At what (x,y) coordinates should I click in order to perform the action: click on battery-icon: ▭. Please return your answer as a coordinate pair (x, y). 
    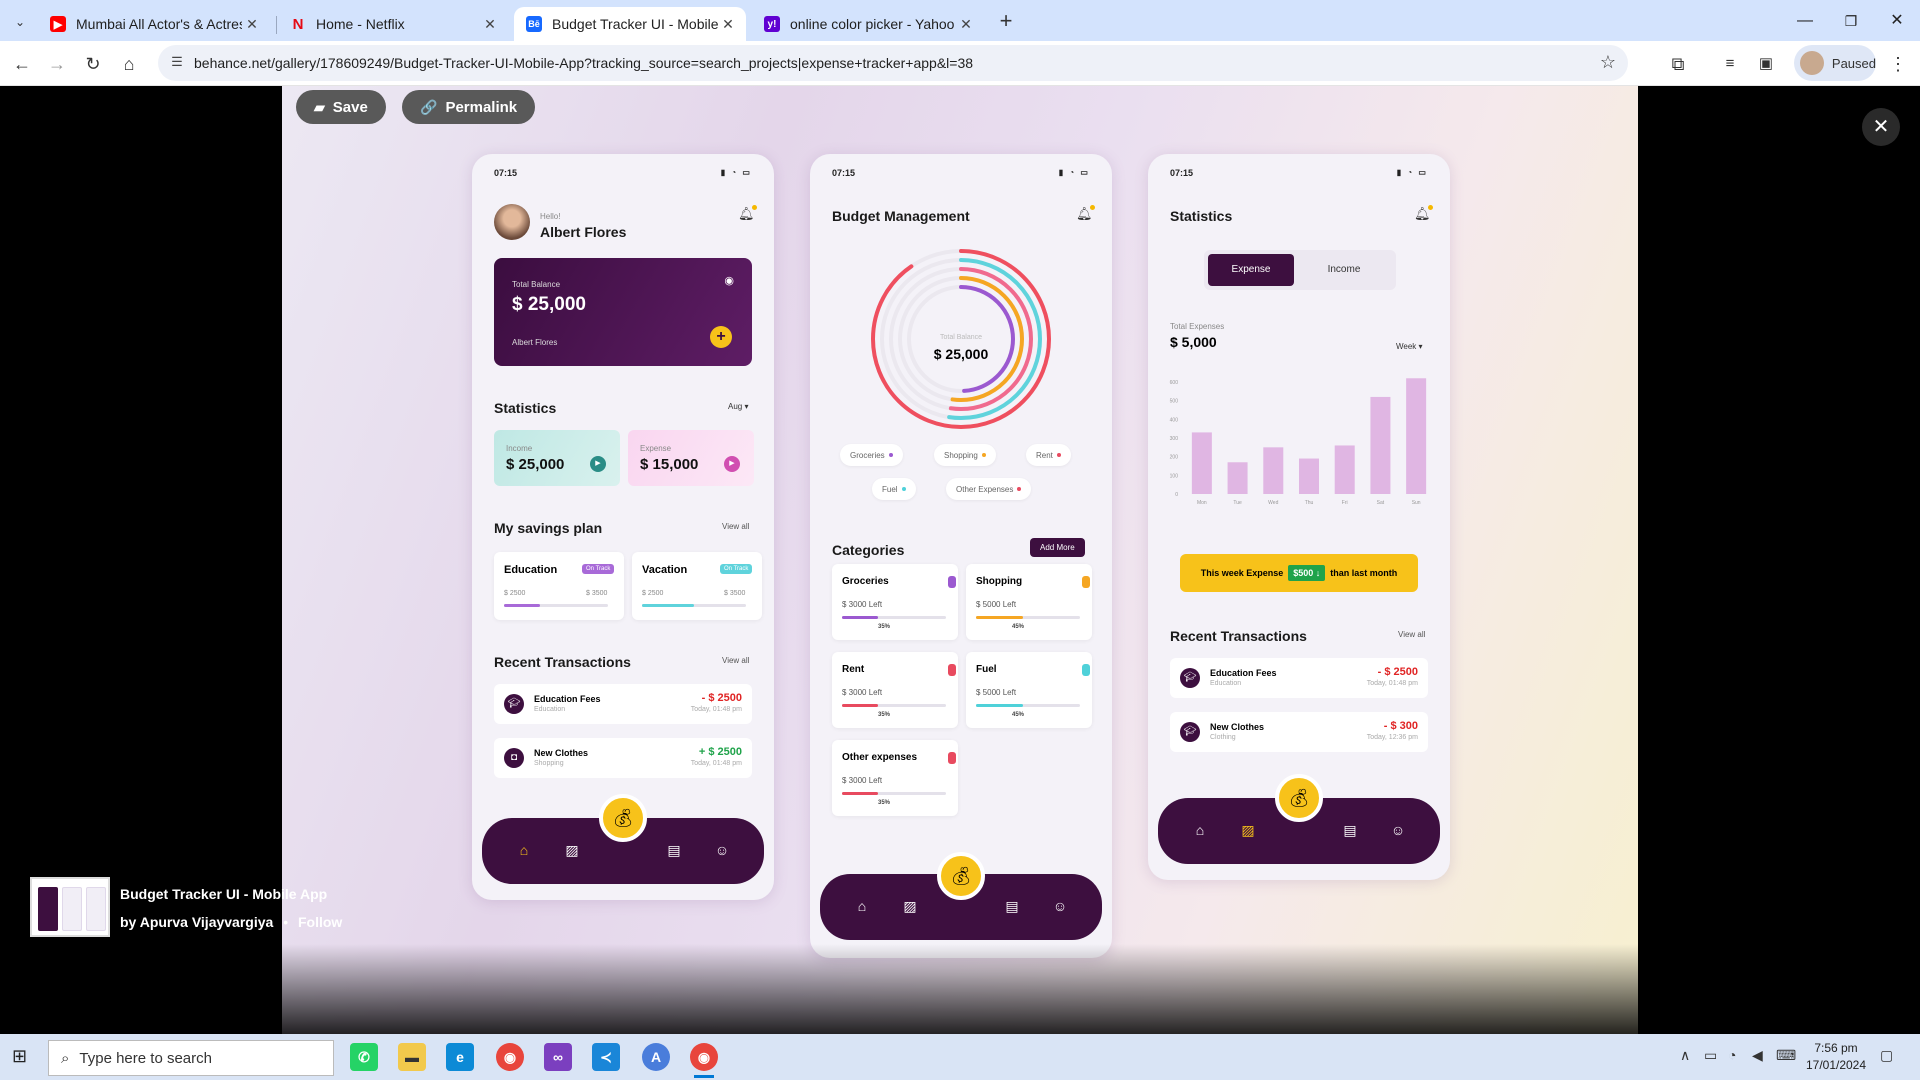
    Looking at the image, I should click on (1710, 1055).